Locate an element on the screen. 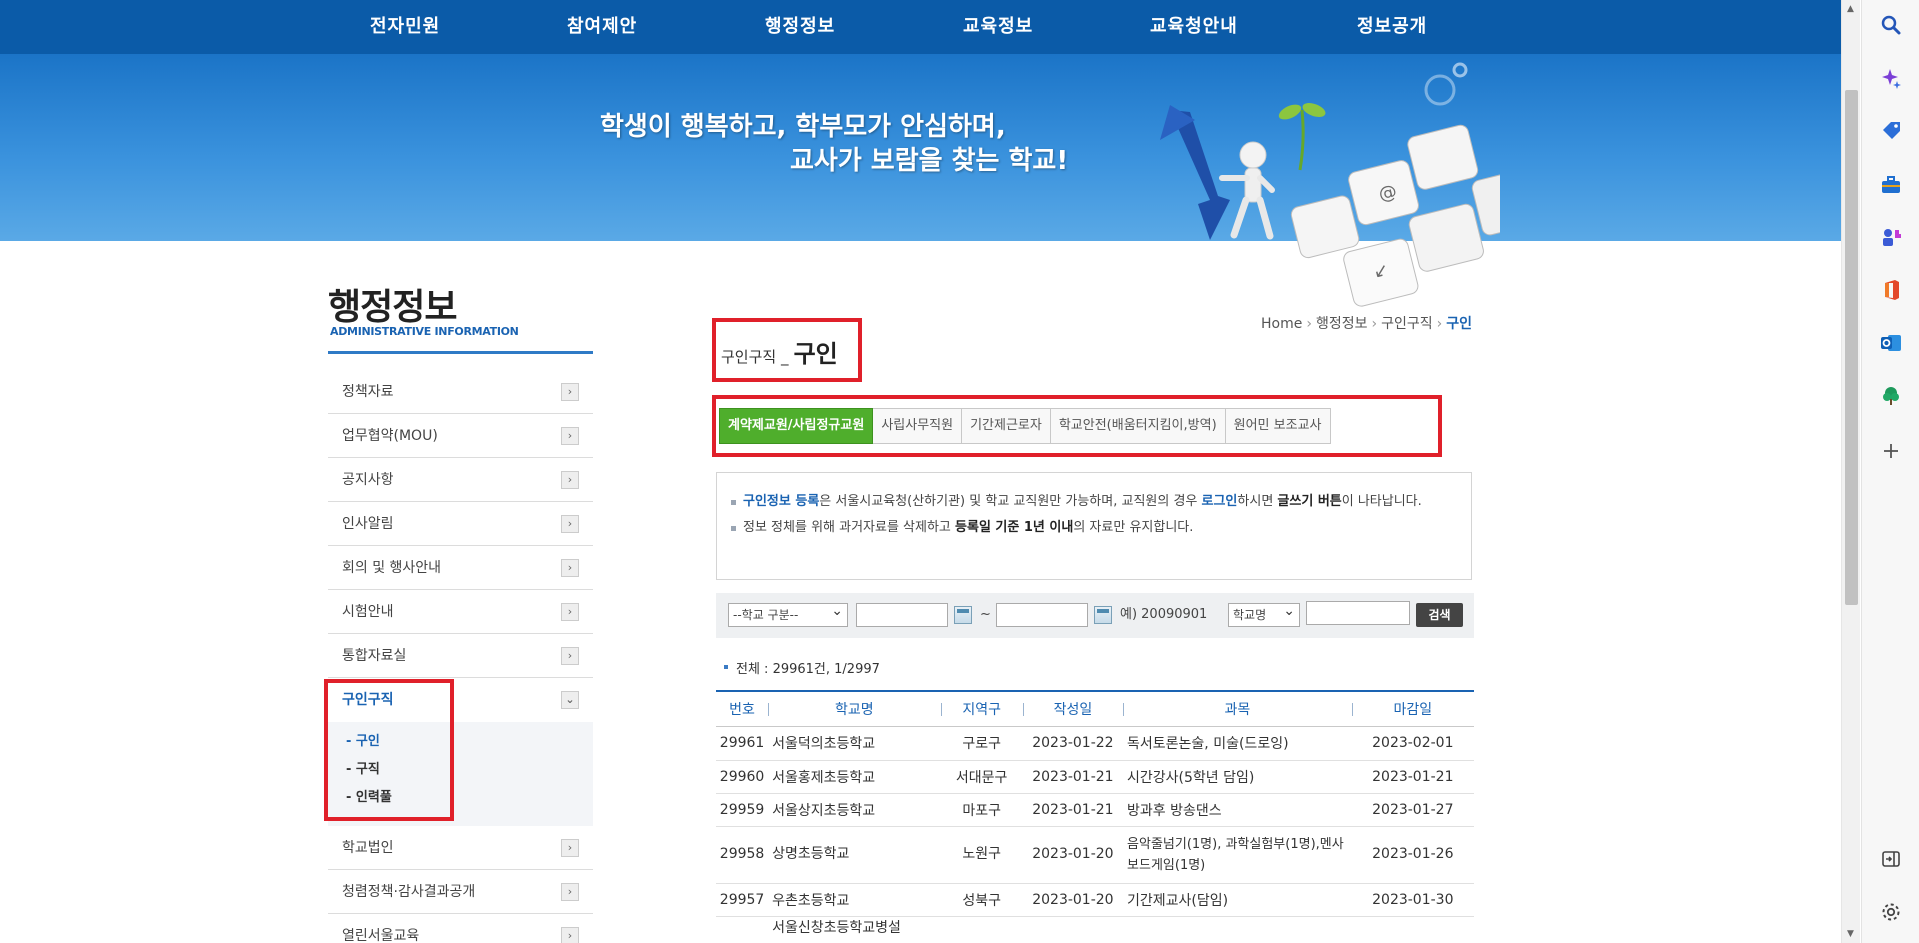 The image size is (1919, 943). cell-school: 서울상지초등학교 is located at coordinates (854, 810).